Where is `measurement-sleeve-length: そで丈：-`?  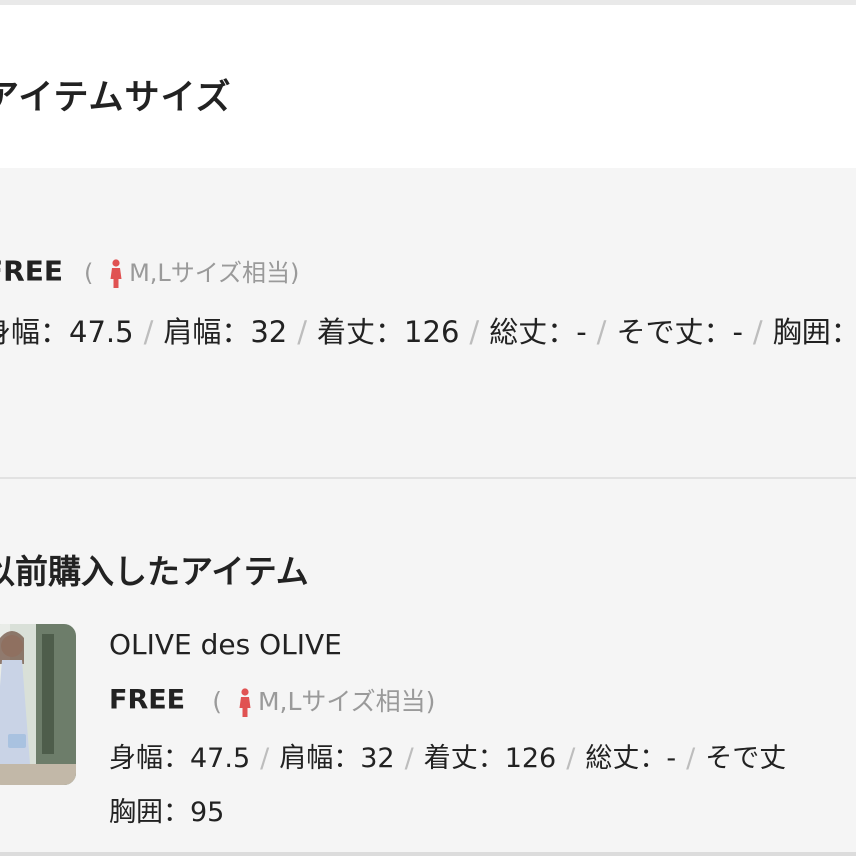 measurement-sleeve-length: そで丈：- is located at coordinates (679, 332).